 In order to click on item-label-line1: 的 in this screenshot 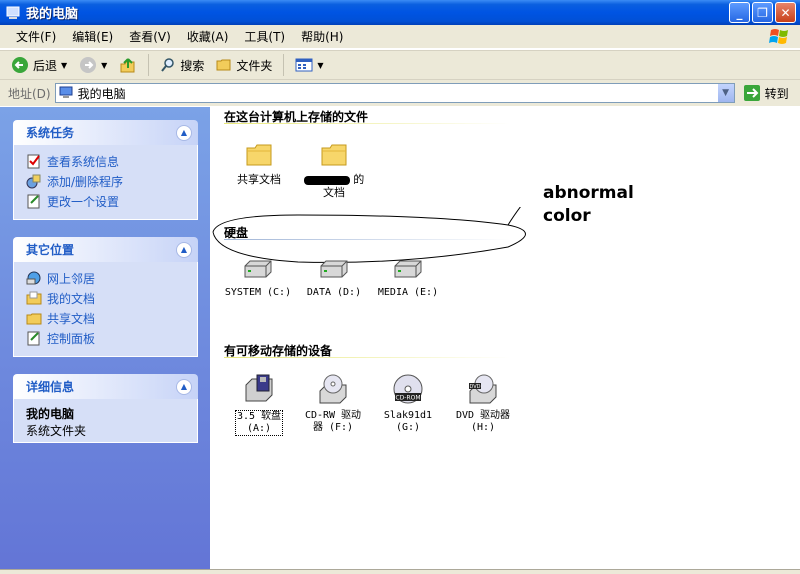, I will do `click(359, 179)`.